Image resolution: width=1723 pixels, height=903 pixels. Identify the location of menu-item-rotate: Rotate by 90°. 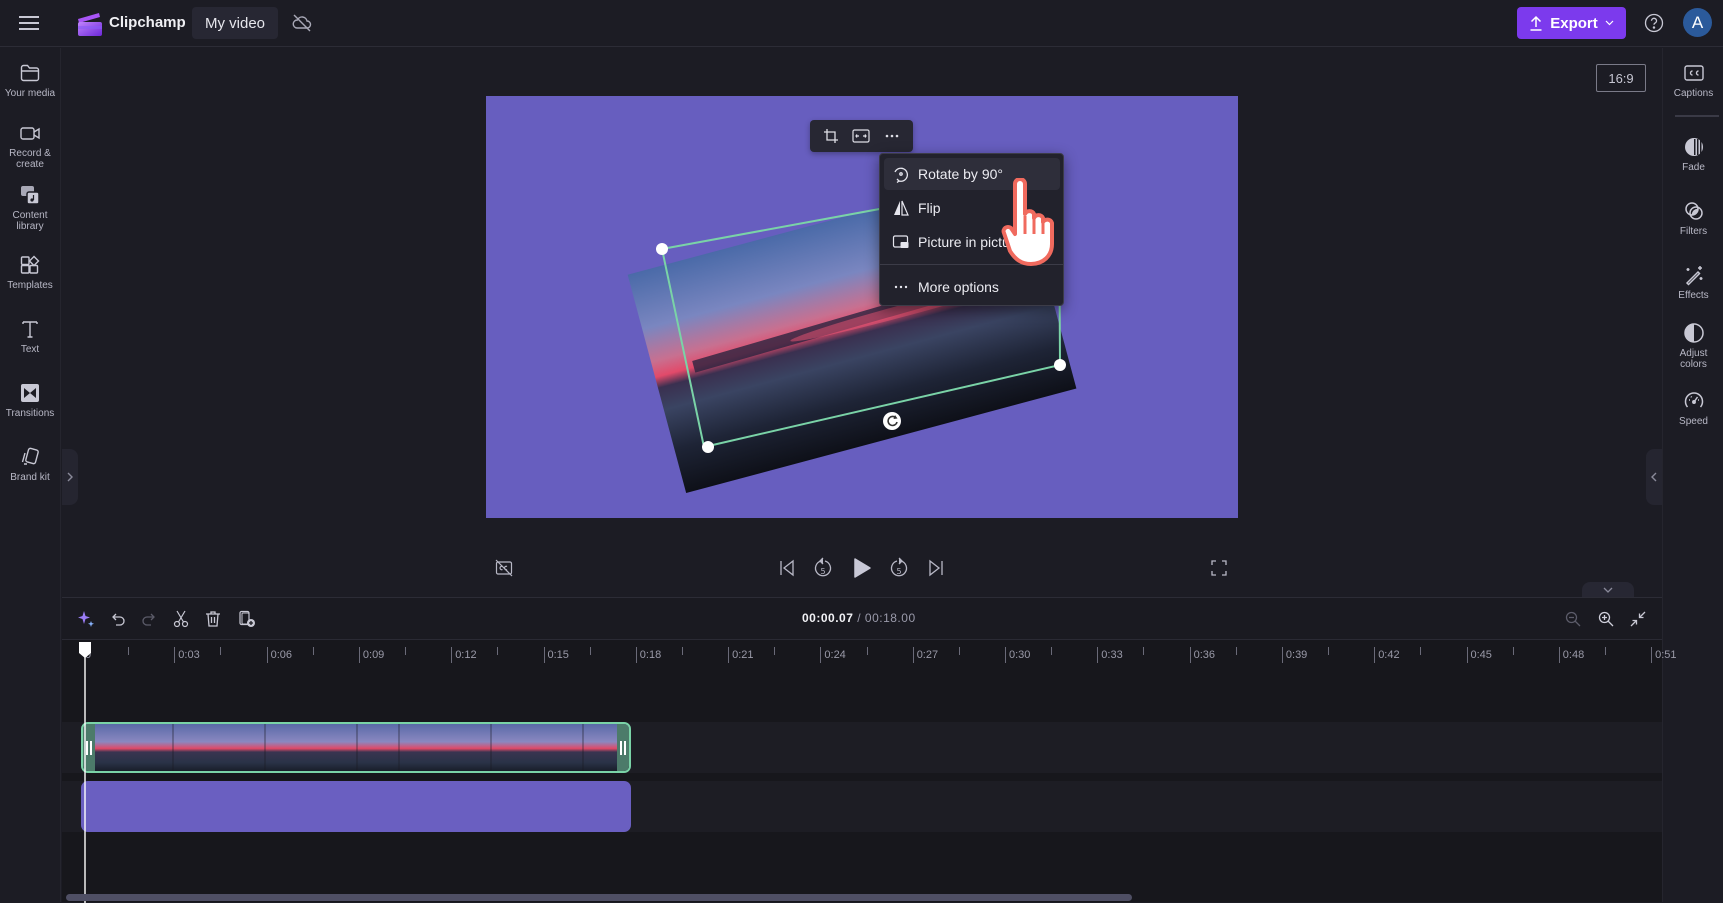
(972, 174).